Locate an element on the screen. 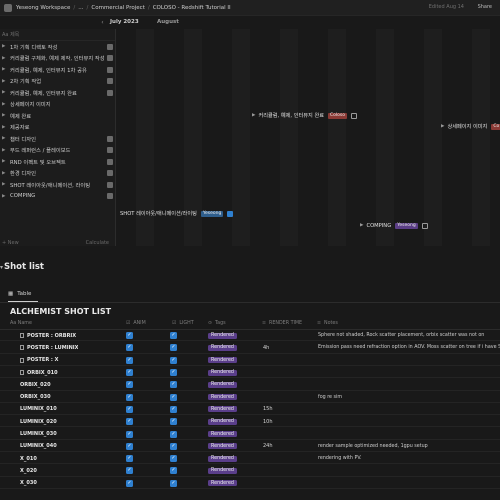 The width and height of the screenshot is (500, 500). timeline-task-row: ▶ 1차 기획 디렉토 작성 is located at coordinates (57, 47).